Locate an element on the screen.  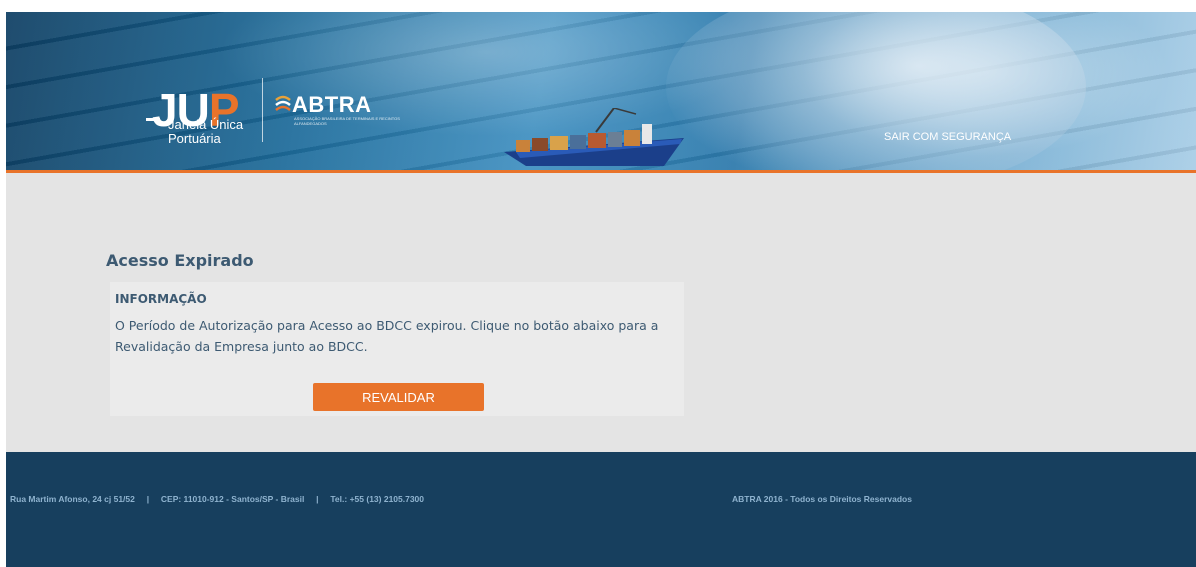
footer-address: Rua Martim Afonso, 24 cj 51/52 is located at coordinates (72, 499).